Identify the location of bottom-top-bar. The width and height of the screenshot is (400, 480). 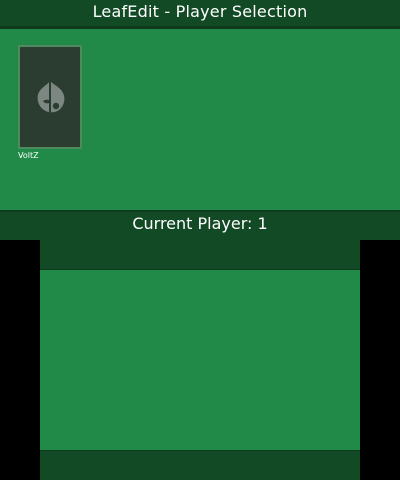
(200, 255).